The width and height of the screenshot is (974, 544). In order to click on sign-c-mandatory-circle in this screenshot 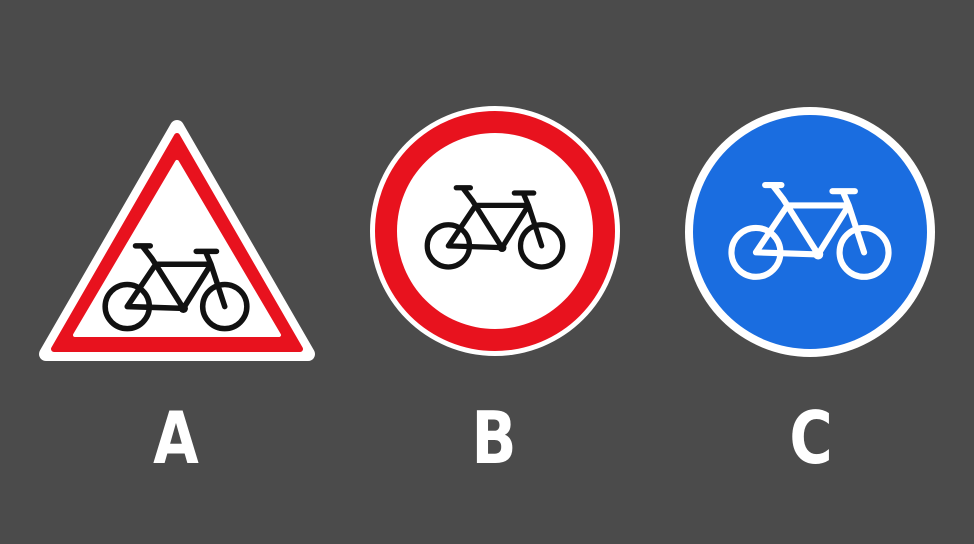, I will do `click(810, 232)`.